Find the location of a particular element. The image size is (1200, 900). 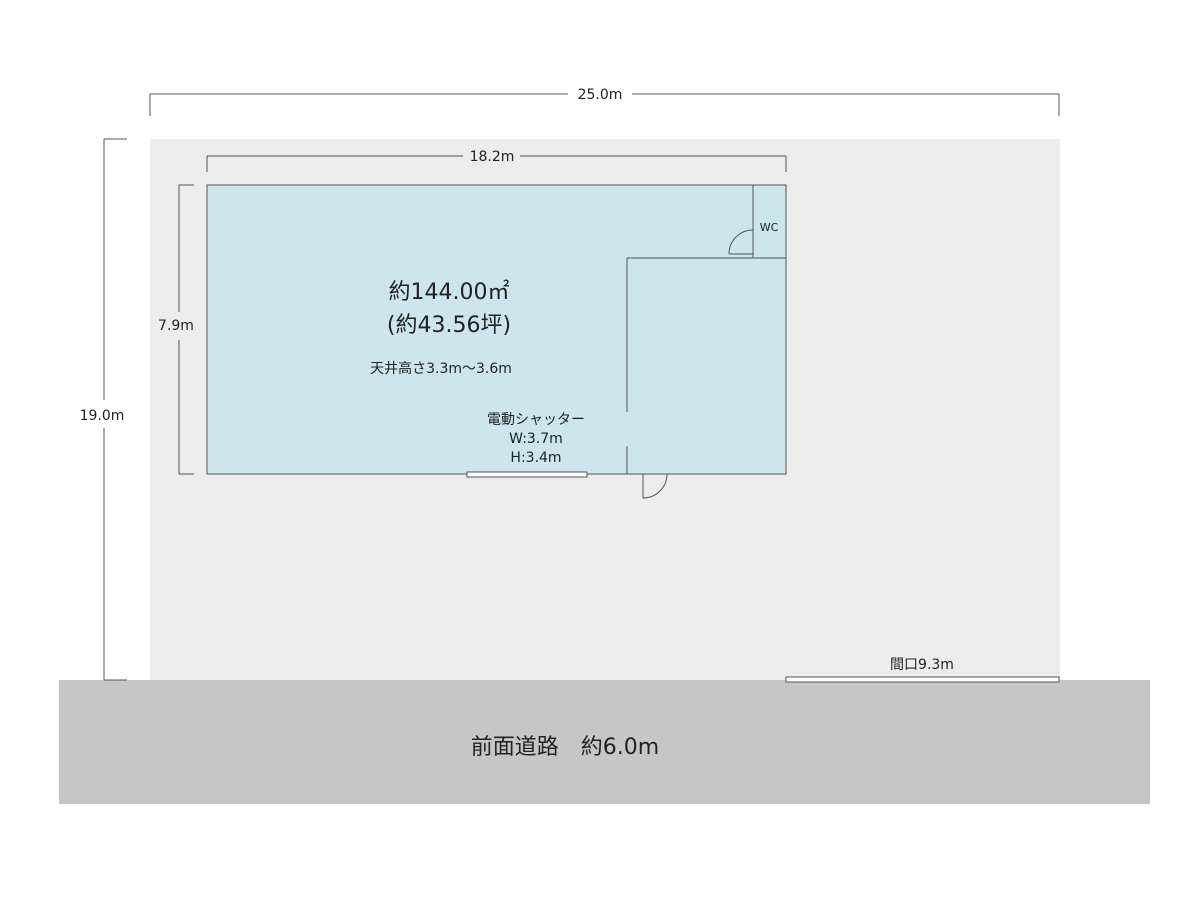

lot-width-label: 25.0m is located at coordinates (600, 95).